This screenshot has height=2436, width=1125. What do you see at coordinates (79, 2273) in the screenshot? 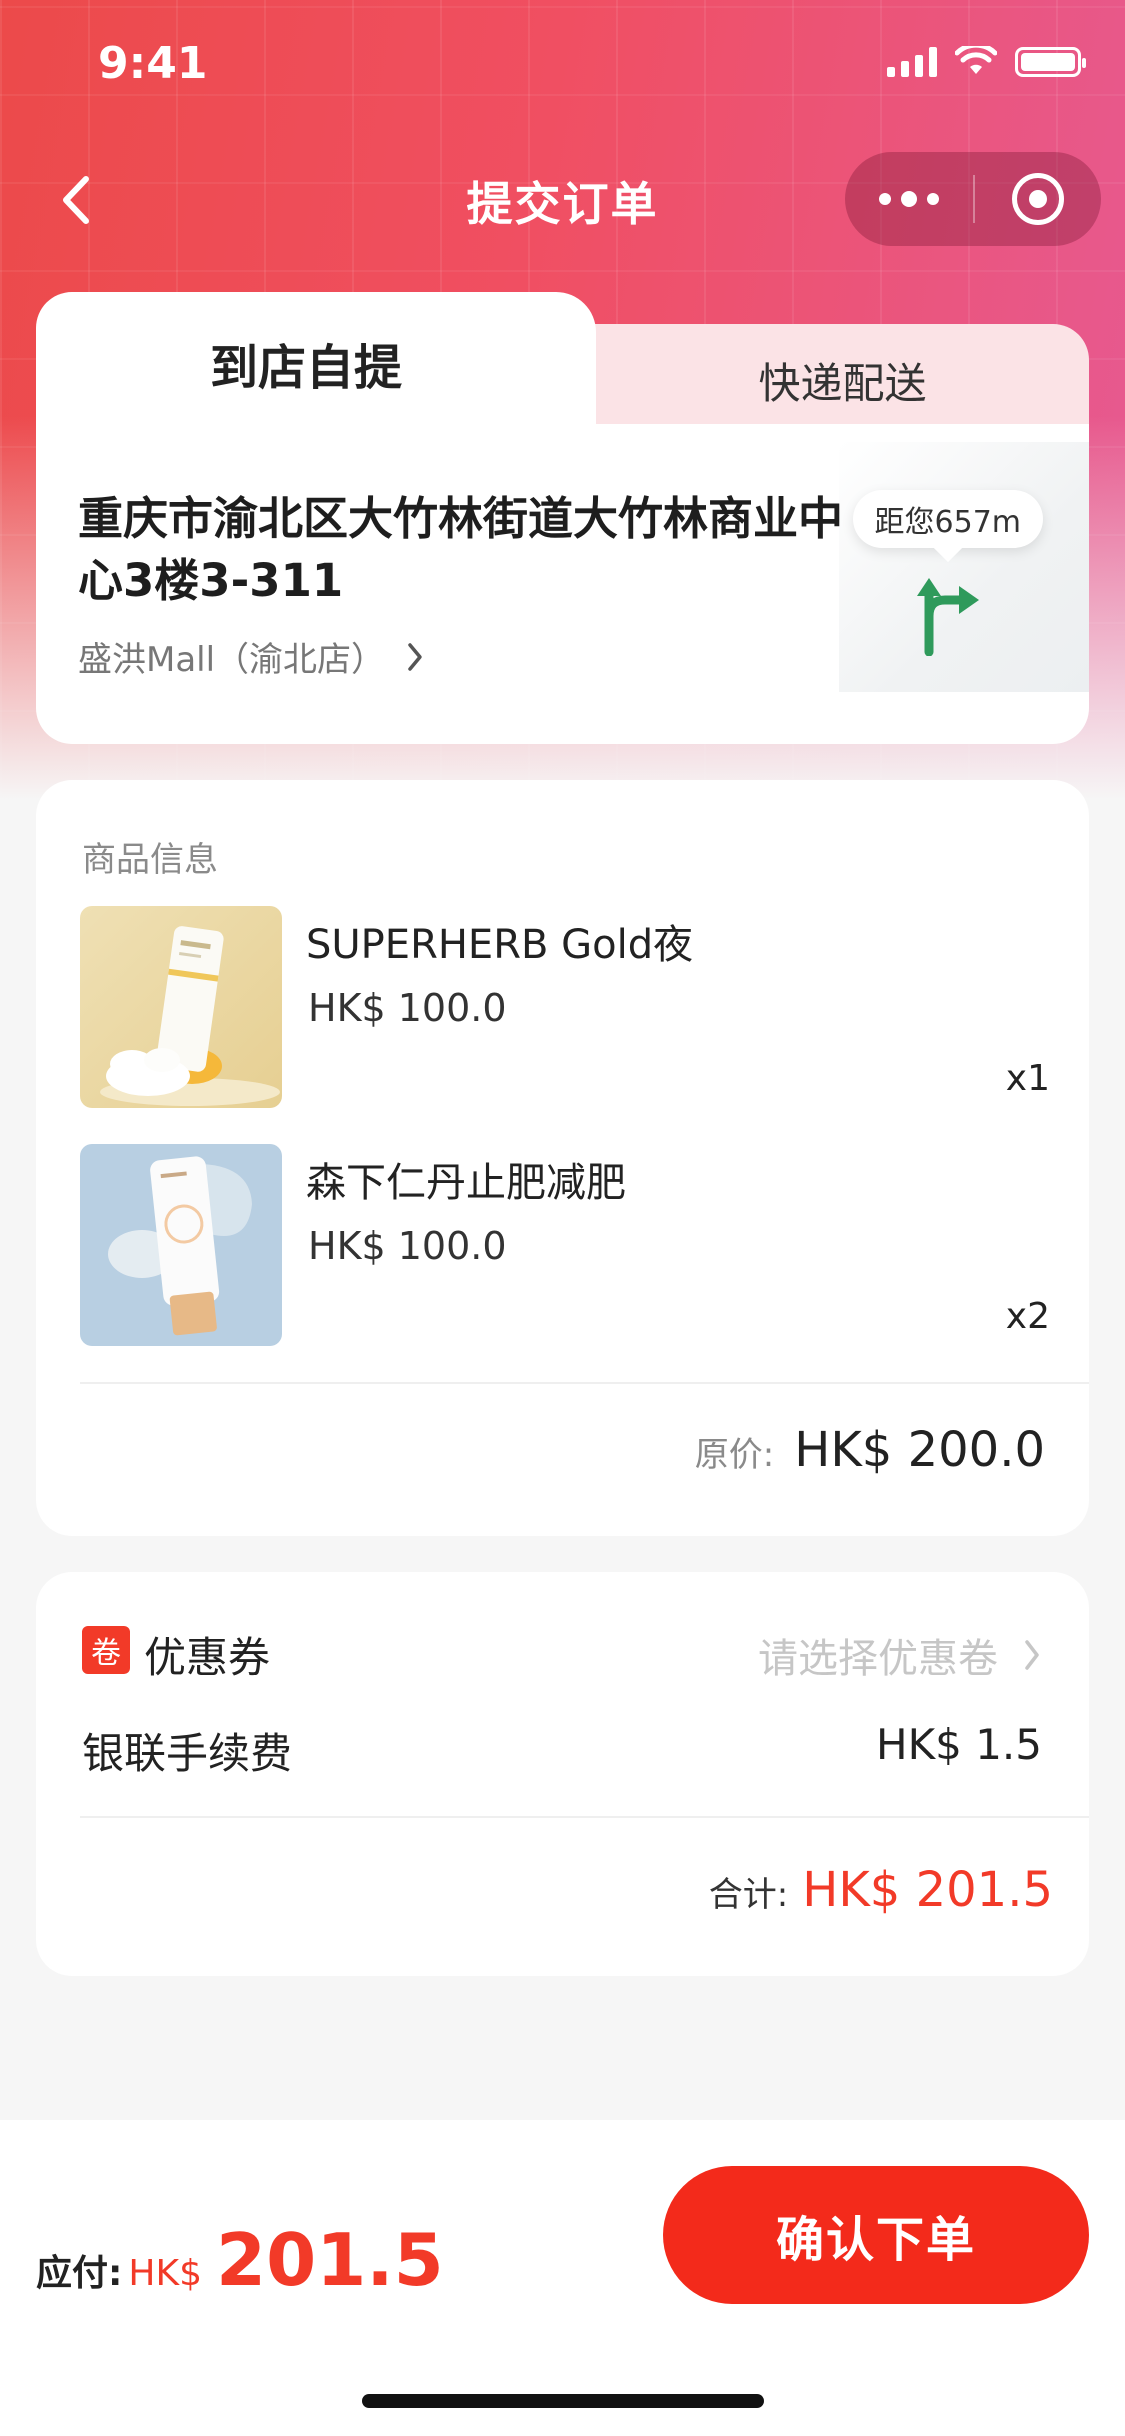
I see `payable-label: 应付:` at bounding box center [79, 2273].